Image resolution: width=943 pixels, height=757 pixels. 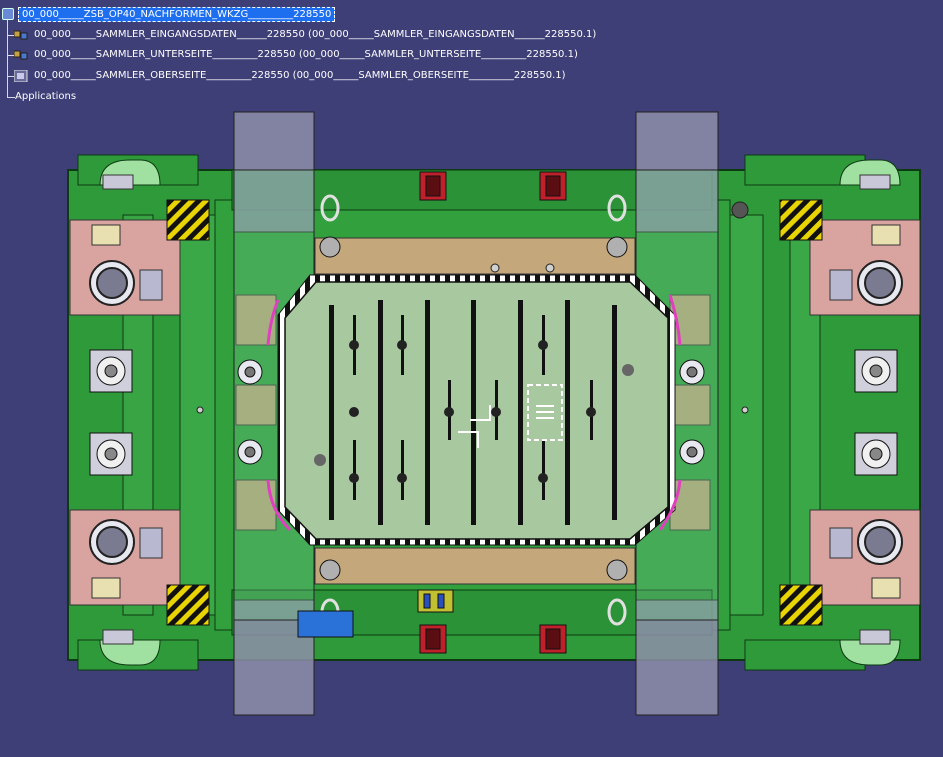 What do you see at coordinates (45, 97) in the screenshot?
I see `applications-label: Applications` at bounding box center [45, 97].